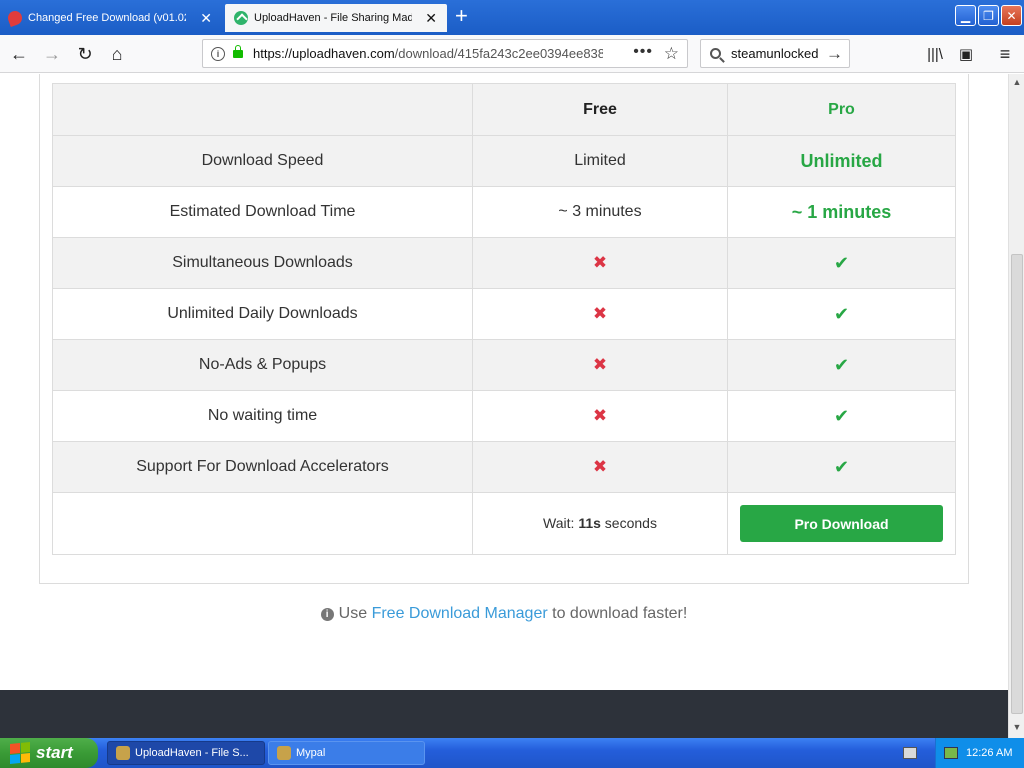 This screenshot has height=768, width=1024. I want to click on scroll-up-icon: ▲, so click(1017, 83).